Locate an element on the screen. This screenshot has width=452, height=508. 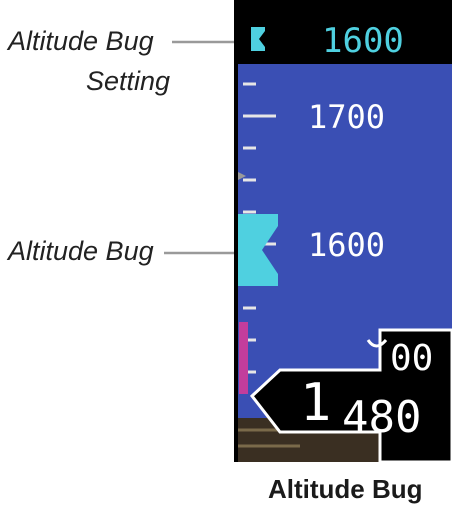
trend-vector is located at coordinates (243, 358).